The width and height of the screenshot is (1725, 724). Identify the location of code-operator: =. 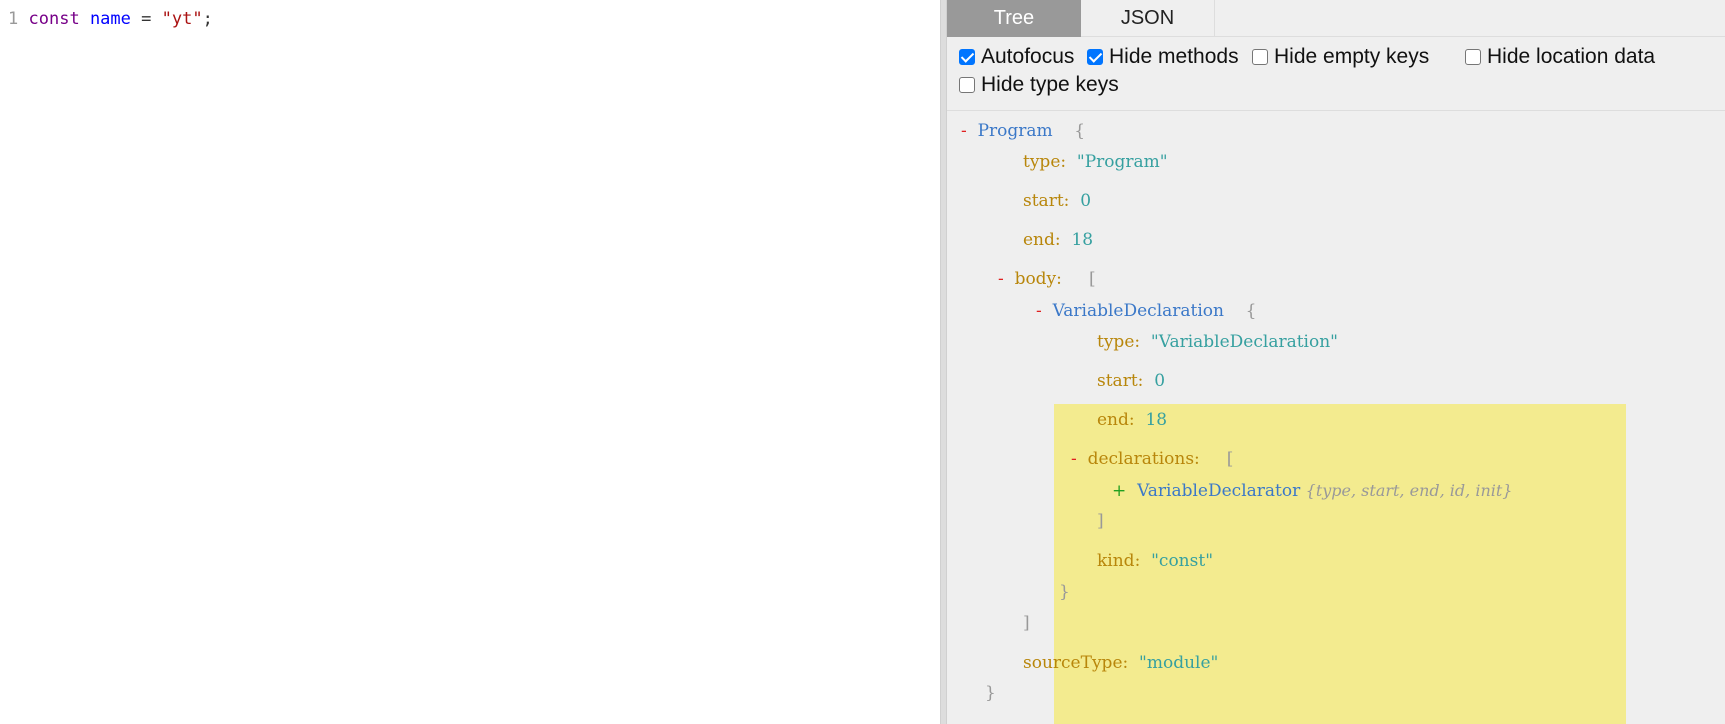
(146, 19).